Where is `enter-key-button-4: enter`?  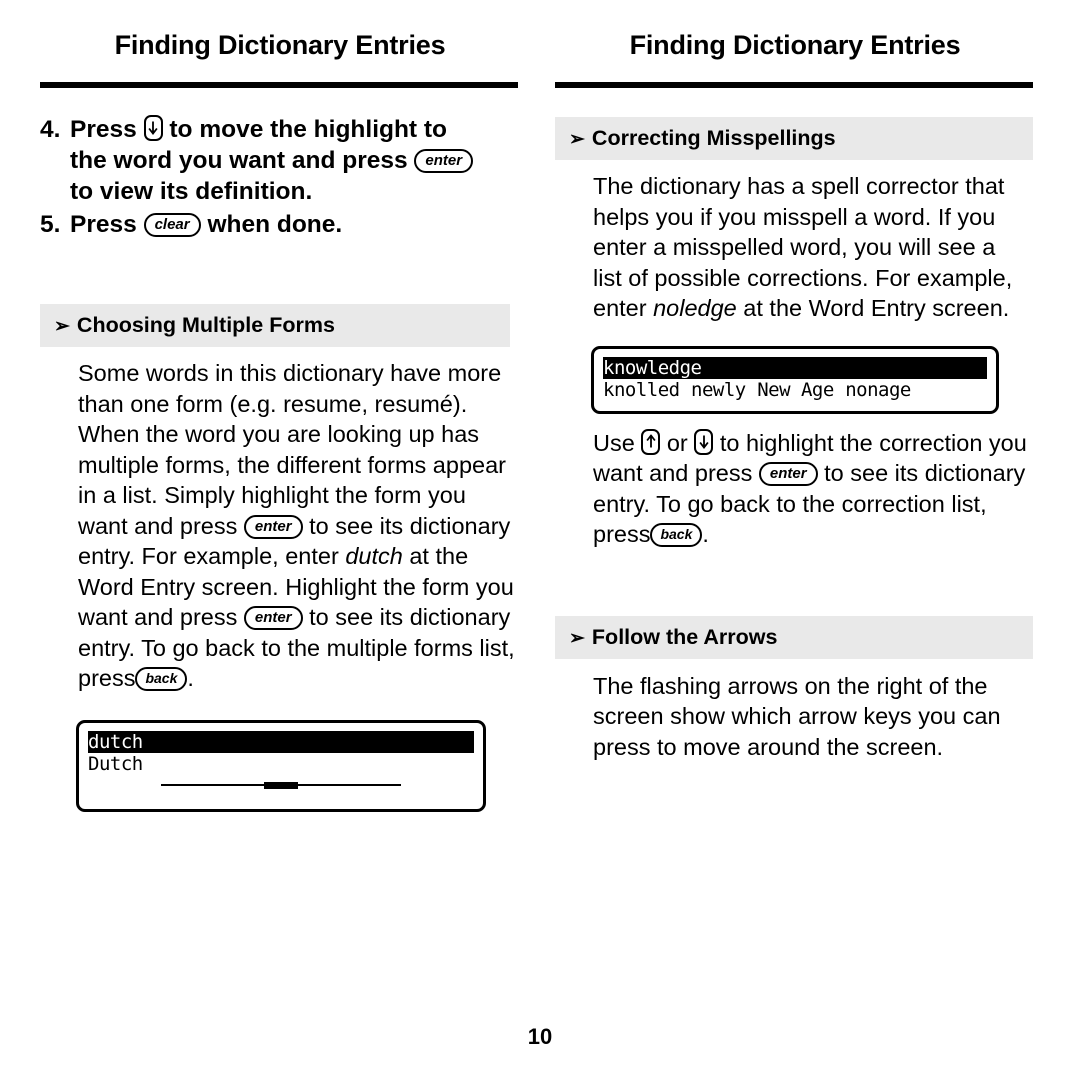
enter-key-button-4: enter is located at coordinates (788, 474).